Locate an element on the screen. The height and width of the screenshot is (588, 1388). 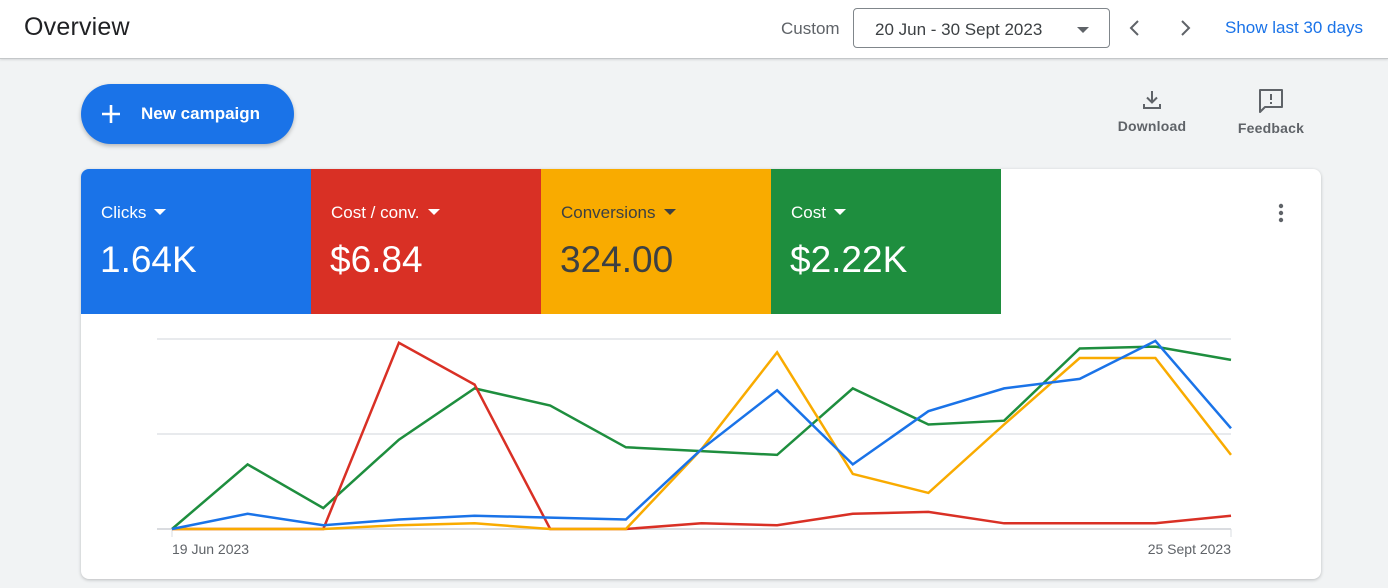
chevron-right-icon is located at coordinates (1186, 28).